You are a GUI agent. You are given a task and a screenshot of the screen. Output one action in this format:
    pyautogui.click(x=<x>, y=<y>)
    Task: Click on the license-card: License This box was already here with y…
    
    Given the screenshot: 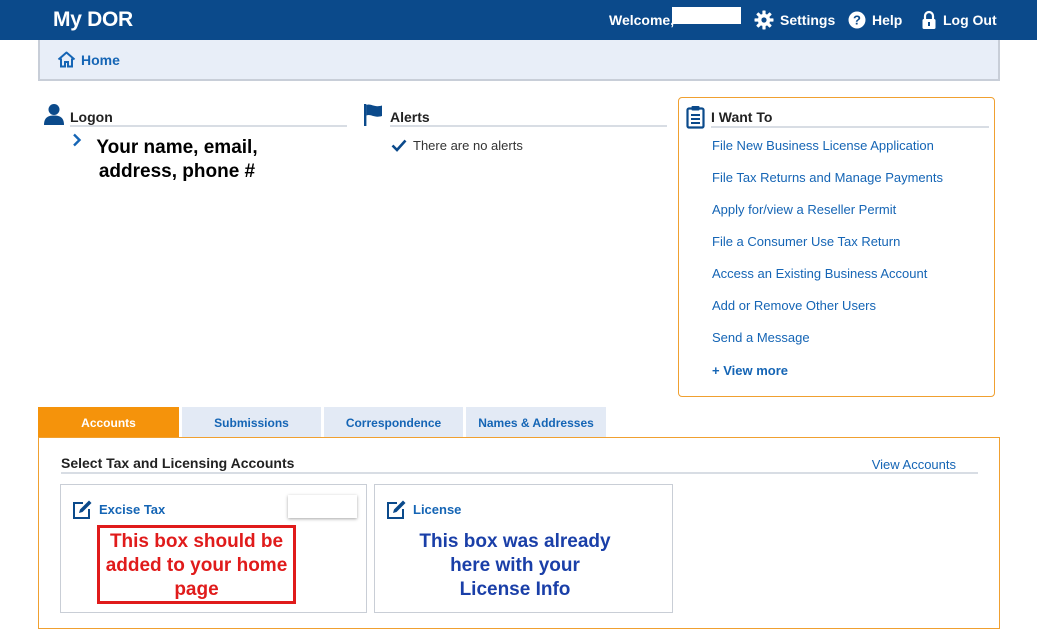 What is the action you would take?
    pyautogui.click(x=523, y=548)
    